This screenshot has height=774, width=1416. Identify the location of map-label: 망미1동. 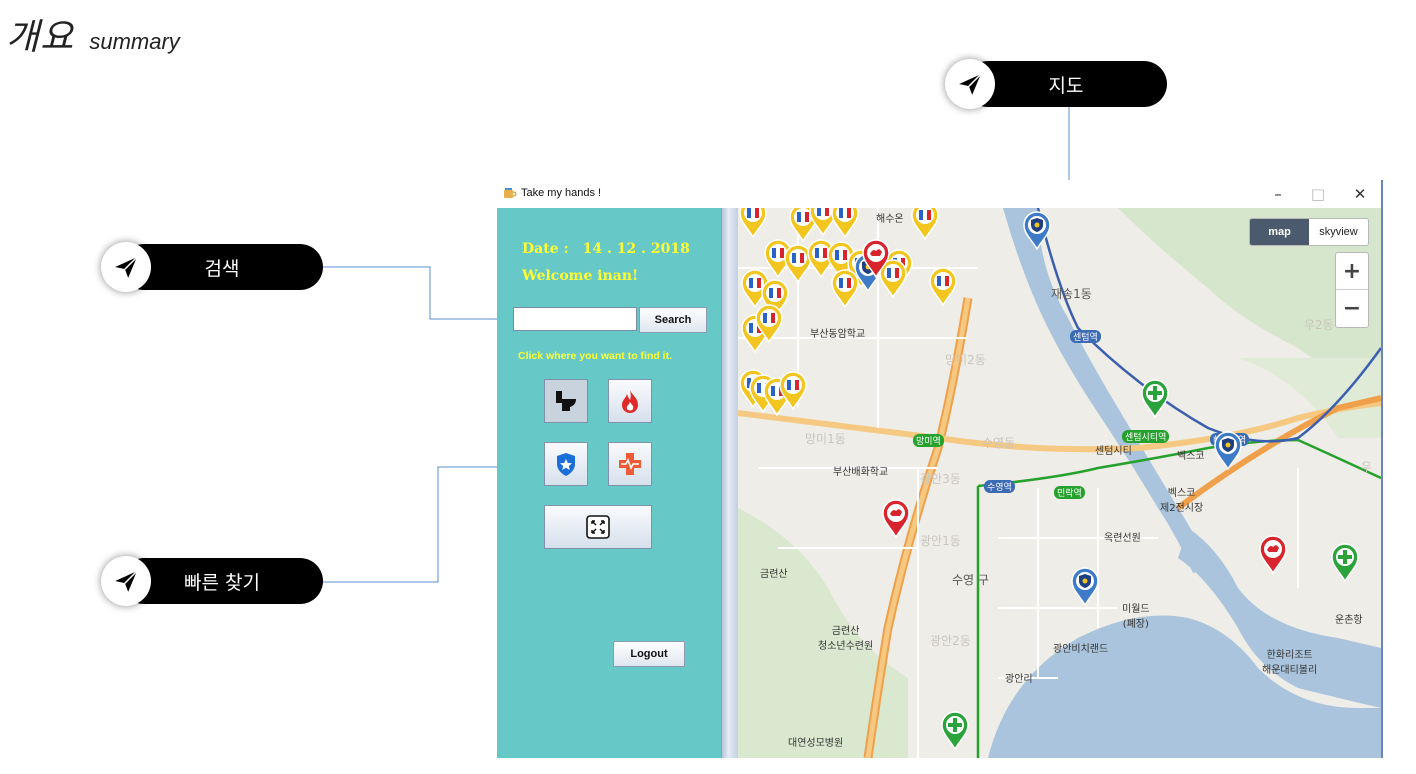
(825, 439).